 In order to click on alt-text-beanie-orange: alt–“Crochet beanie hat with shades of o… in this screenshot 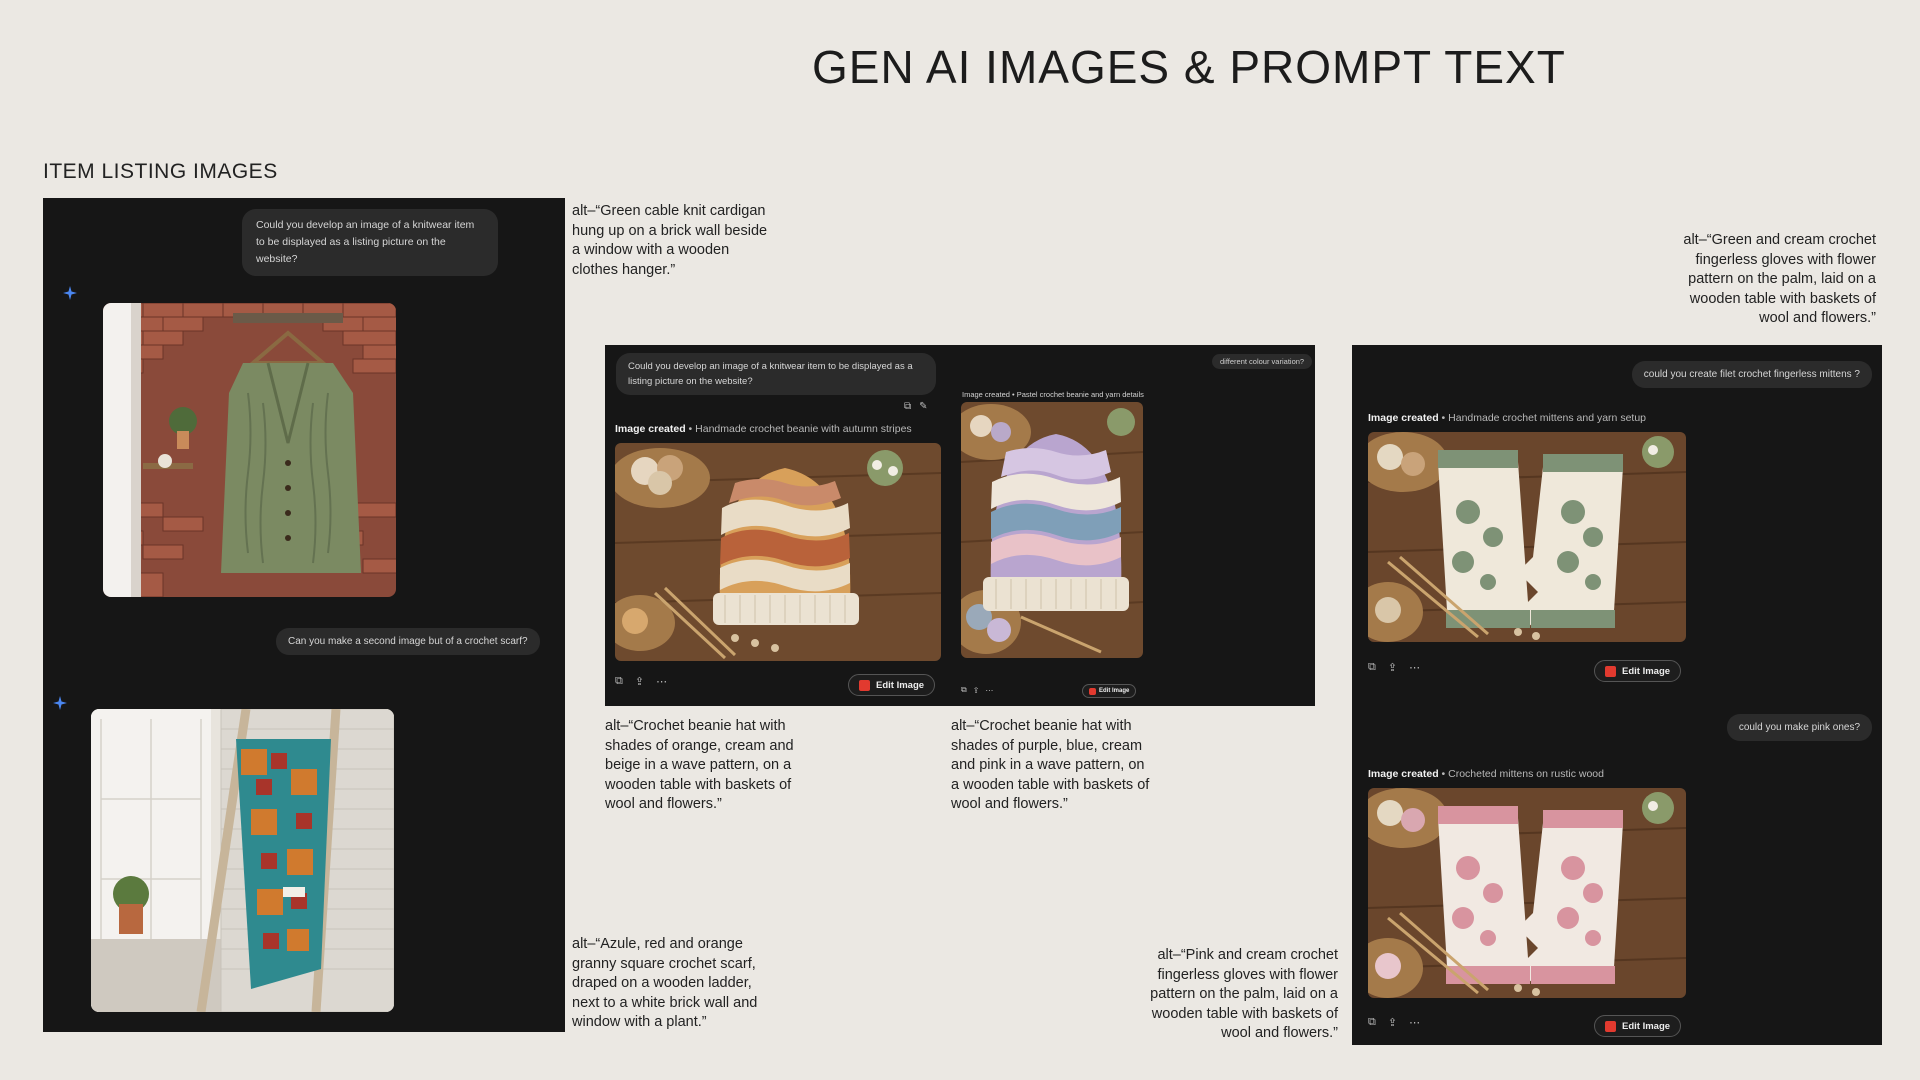, I will do `click(699, 765)`.